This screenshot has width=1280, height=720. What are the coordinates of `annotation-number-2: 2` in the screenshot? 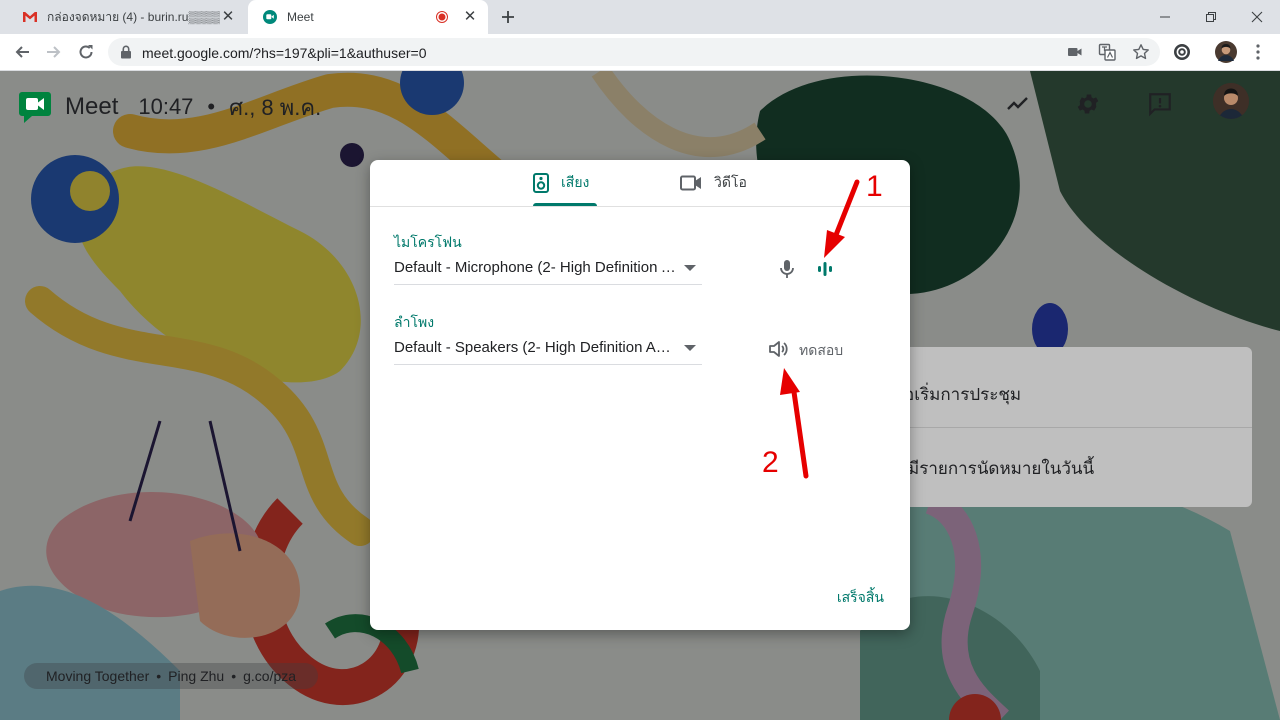 It's located at (770, 462).